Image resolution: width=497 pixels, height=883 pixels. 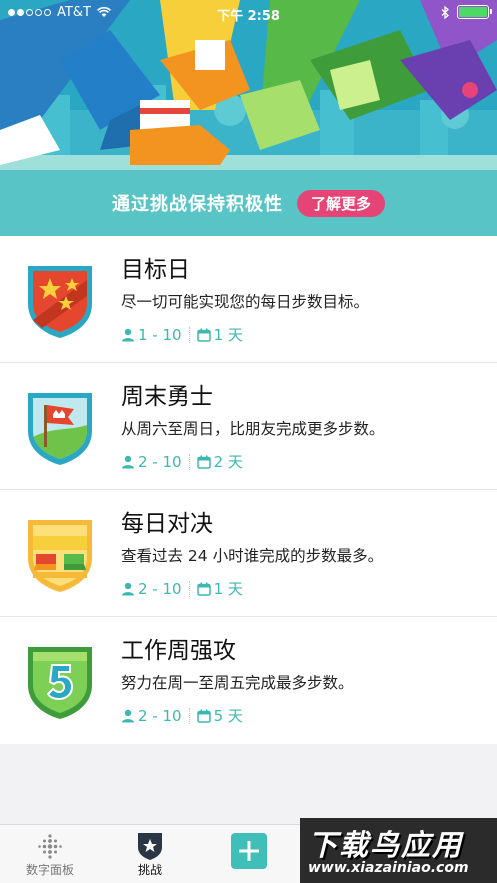 What do you see at coordinates (60, 302) in the screenshot?
I see `stars-badge-icon` at bounding box center [60, 302].